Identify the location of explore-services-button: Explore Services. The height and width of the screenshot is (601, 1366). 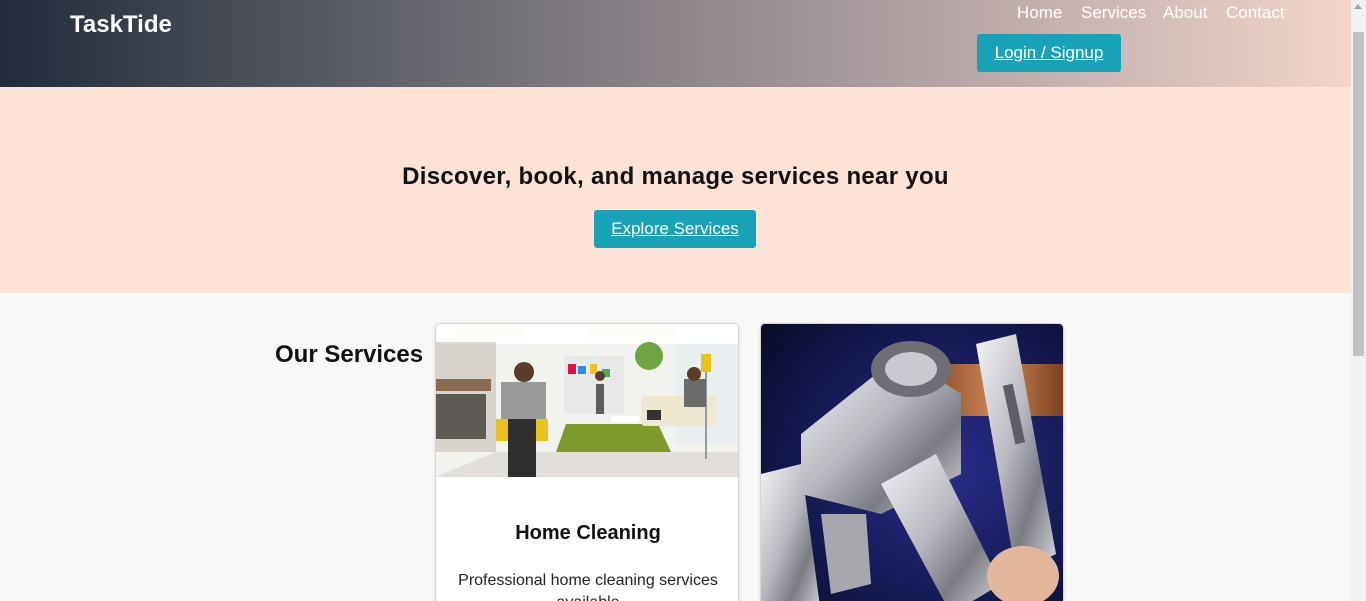
(675, 229).